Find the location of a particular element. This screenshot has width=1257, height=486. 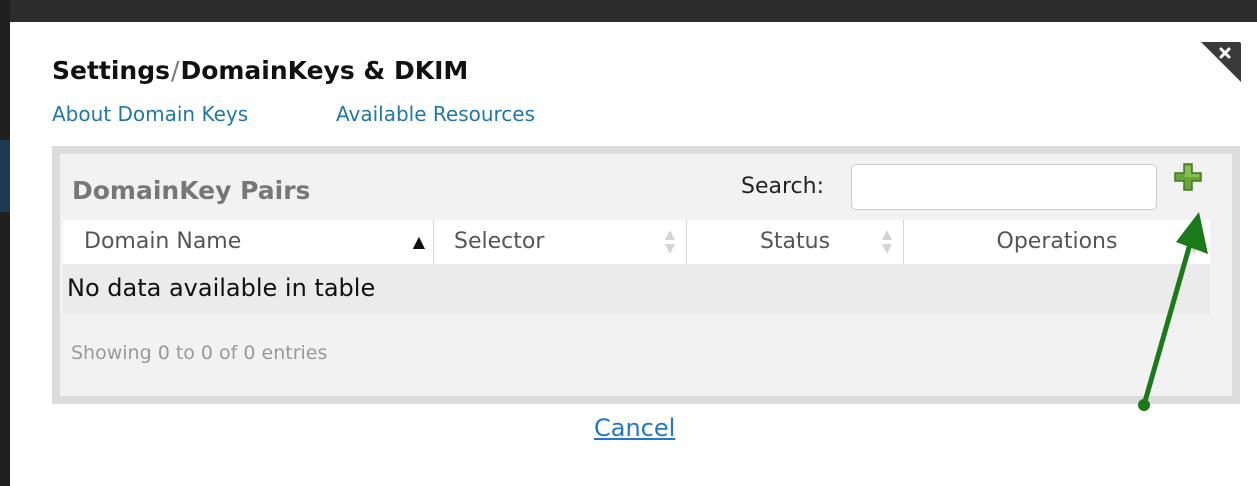

search-input is located at coordinates (1004, 187).